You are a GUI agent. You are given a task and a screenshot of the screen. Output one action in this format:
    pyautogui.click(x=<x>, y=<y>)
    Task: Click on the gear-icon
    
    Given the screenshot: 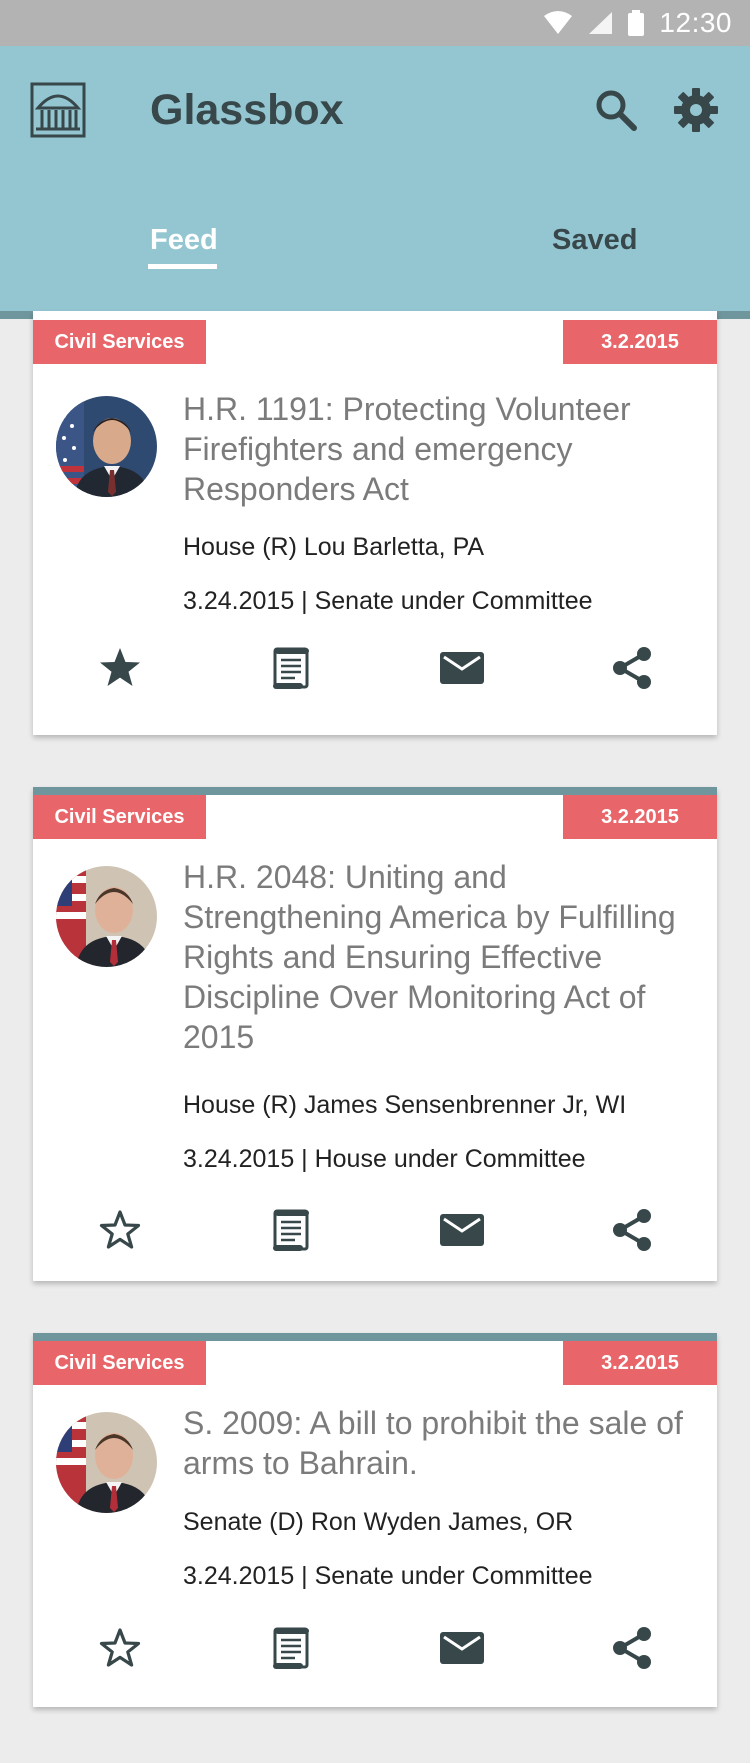 What is the action you would take?
    pyautogui.click(x=696, y=110)
    